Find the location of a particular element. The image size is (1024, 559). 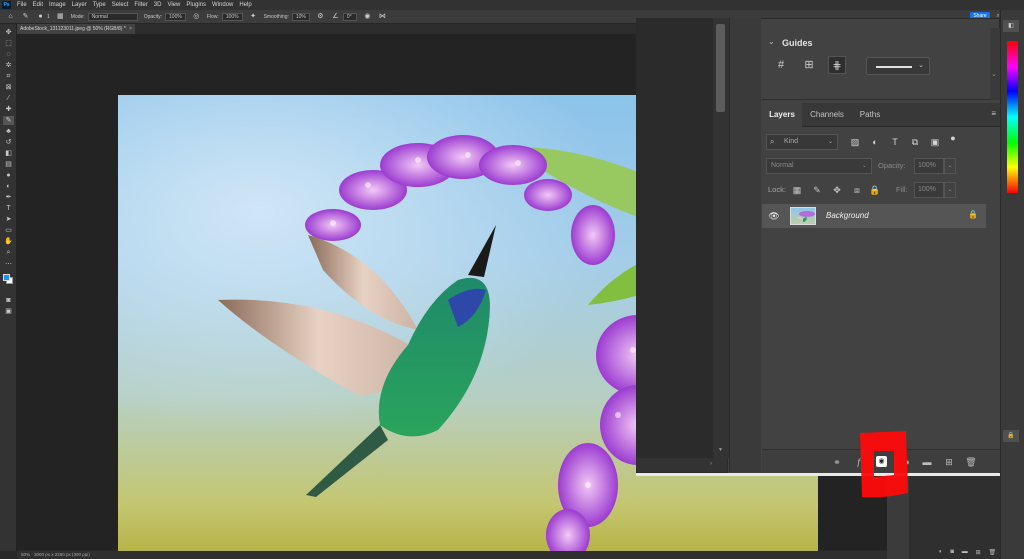

zoom-level: 50% is located at coordinates (25, 555).